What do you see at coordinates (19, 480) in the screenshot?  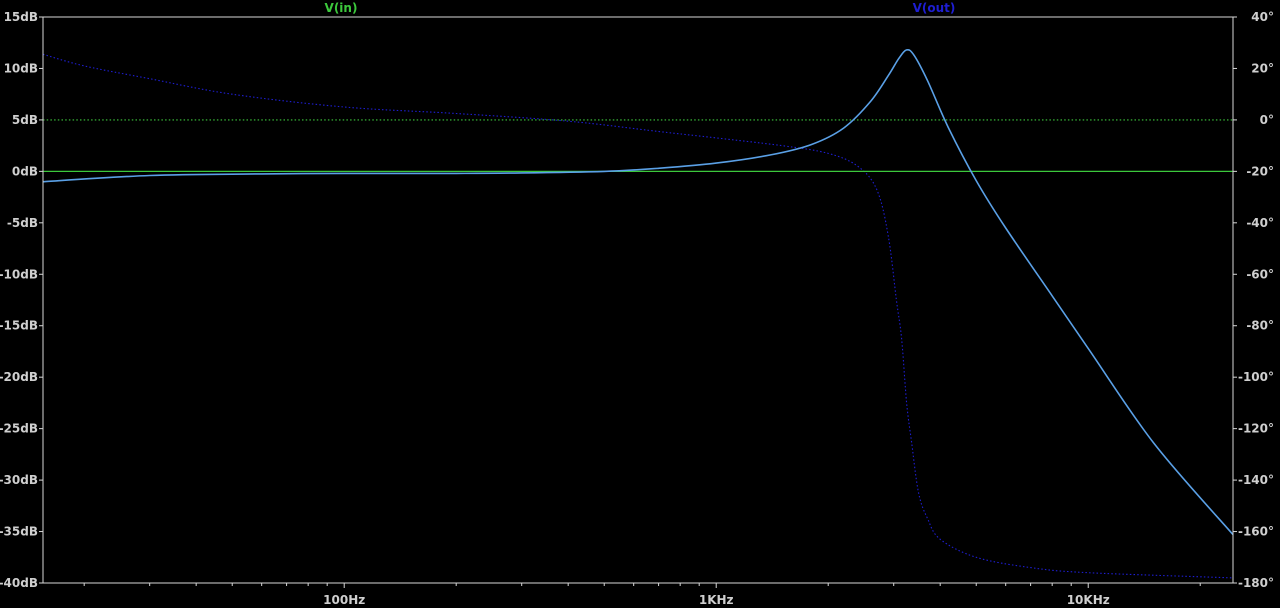 I see `y-left-tick-label: -30dB` at bounding box center [19, 480].